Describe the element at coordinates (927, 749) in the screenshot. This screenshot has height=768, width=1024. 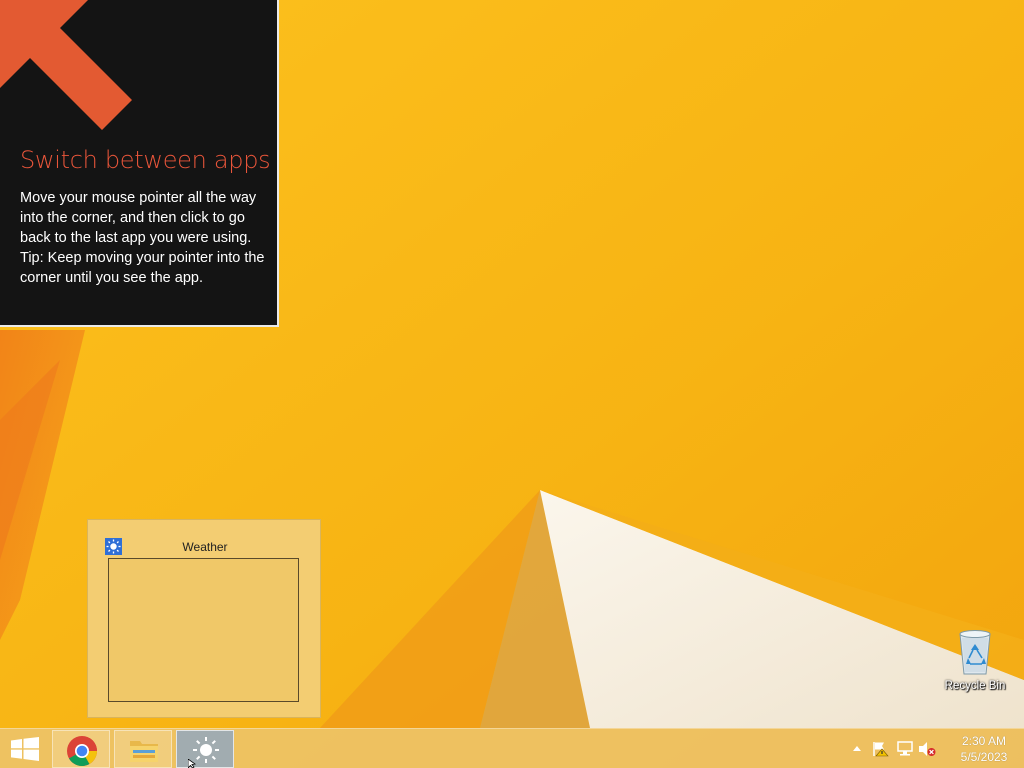
I see `volume-muted-icon` at that location.